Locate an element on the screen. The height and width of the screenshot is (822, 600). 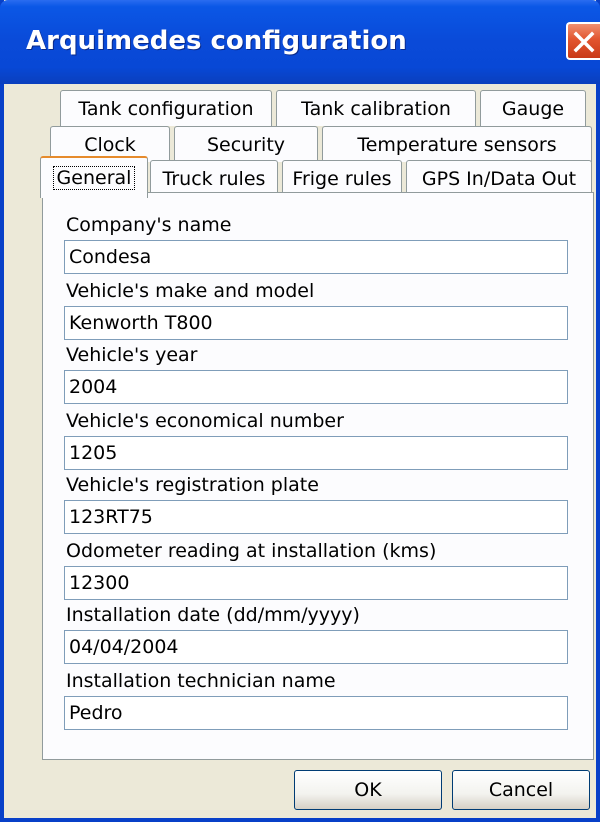
technician-name-field: Pedro is located at coordinates (316, 713).